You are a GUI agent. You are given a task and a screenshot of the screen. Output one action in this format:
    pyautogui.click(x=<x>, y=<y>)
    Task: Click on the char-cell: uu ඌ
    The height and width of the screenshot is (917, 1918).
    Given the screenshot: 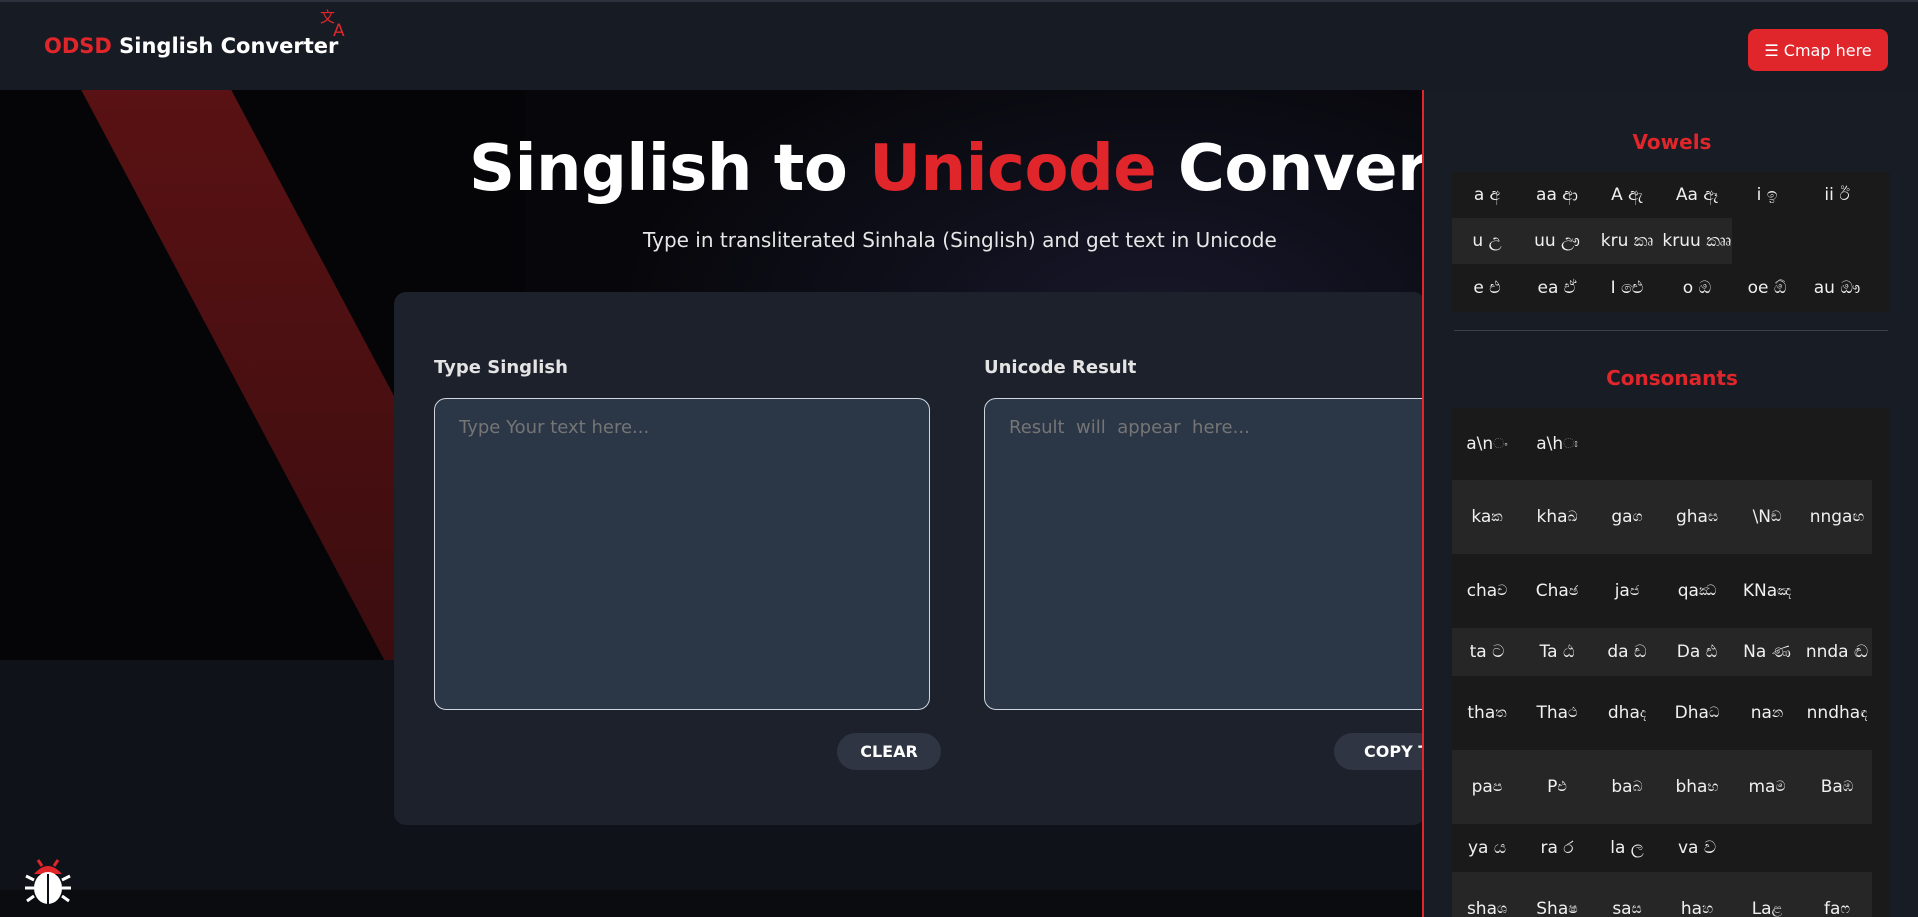 What is the action you would take?
    pyautogui.click(x=1557, y=241)
    